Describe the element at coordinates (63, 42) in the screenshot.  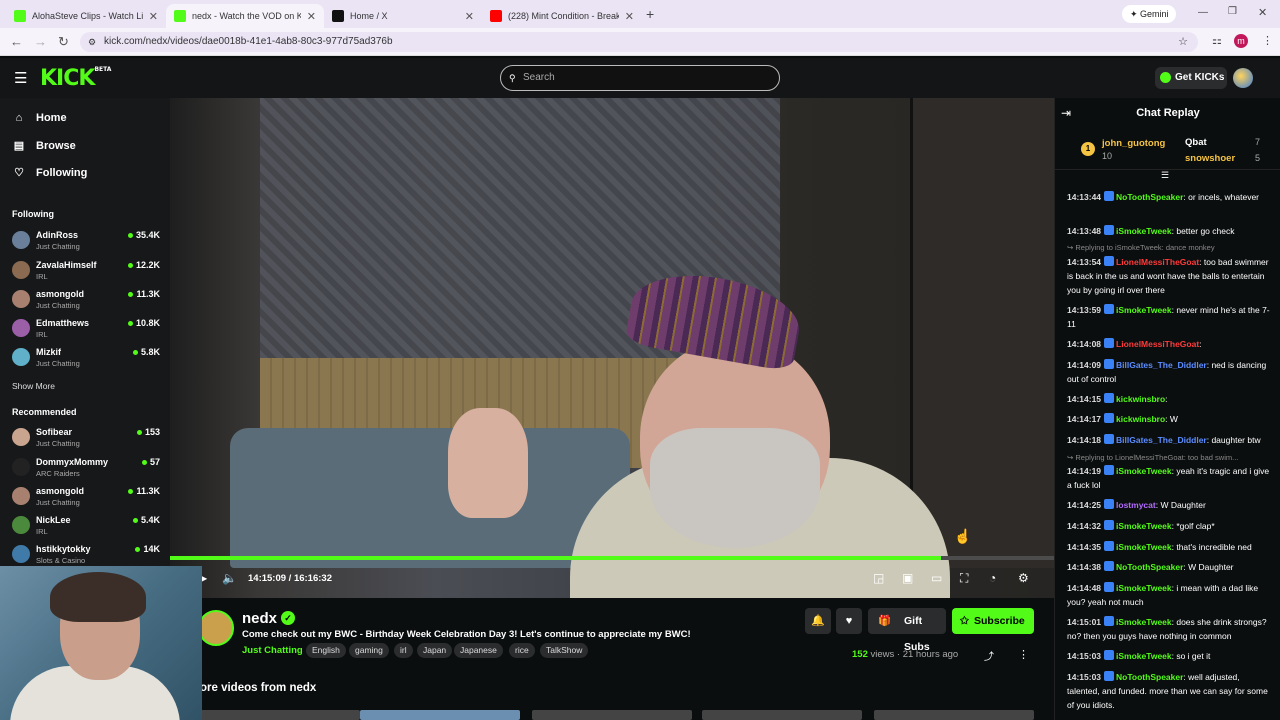
I see `reload-icon: ↻` at that location.